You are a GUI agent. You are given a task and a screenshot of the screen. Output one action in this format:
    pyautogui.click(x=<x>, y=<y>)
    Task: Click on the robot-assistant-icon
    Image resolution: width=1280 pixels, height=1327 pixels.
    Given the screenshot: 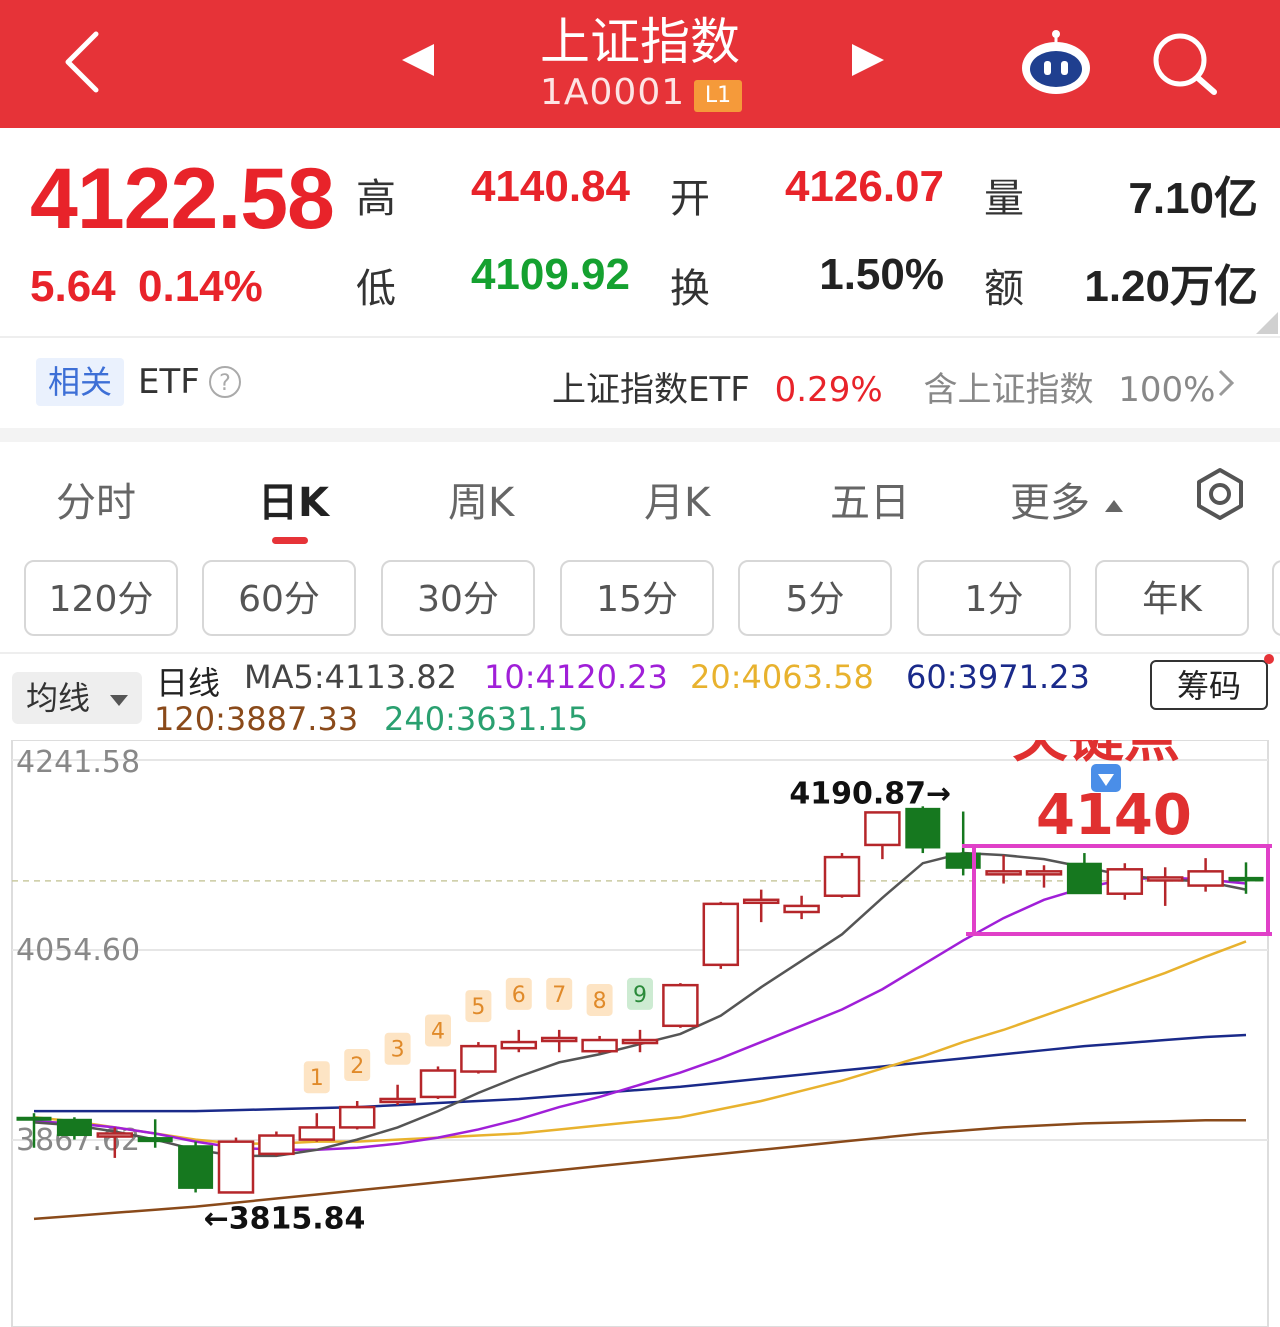 What is the action you would take?
    pyautogui.click(x=1056, y=62)
    